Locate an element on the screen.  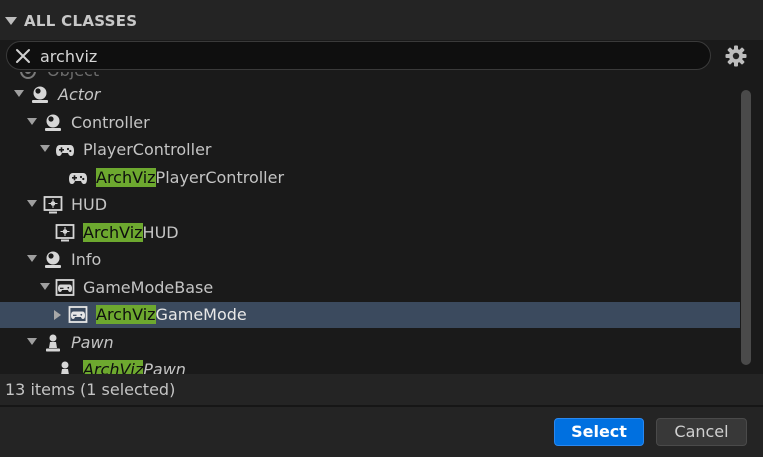
search-input is located at coordinates (365, 56).